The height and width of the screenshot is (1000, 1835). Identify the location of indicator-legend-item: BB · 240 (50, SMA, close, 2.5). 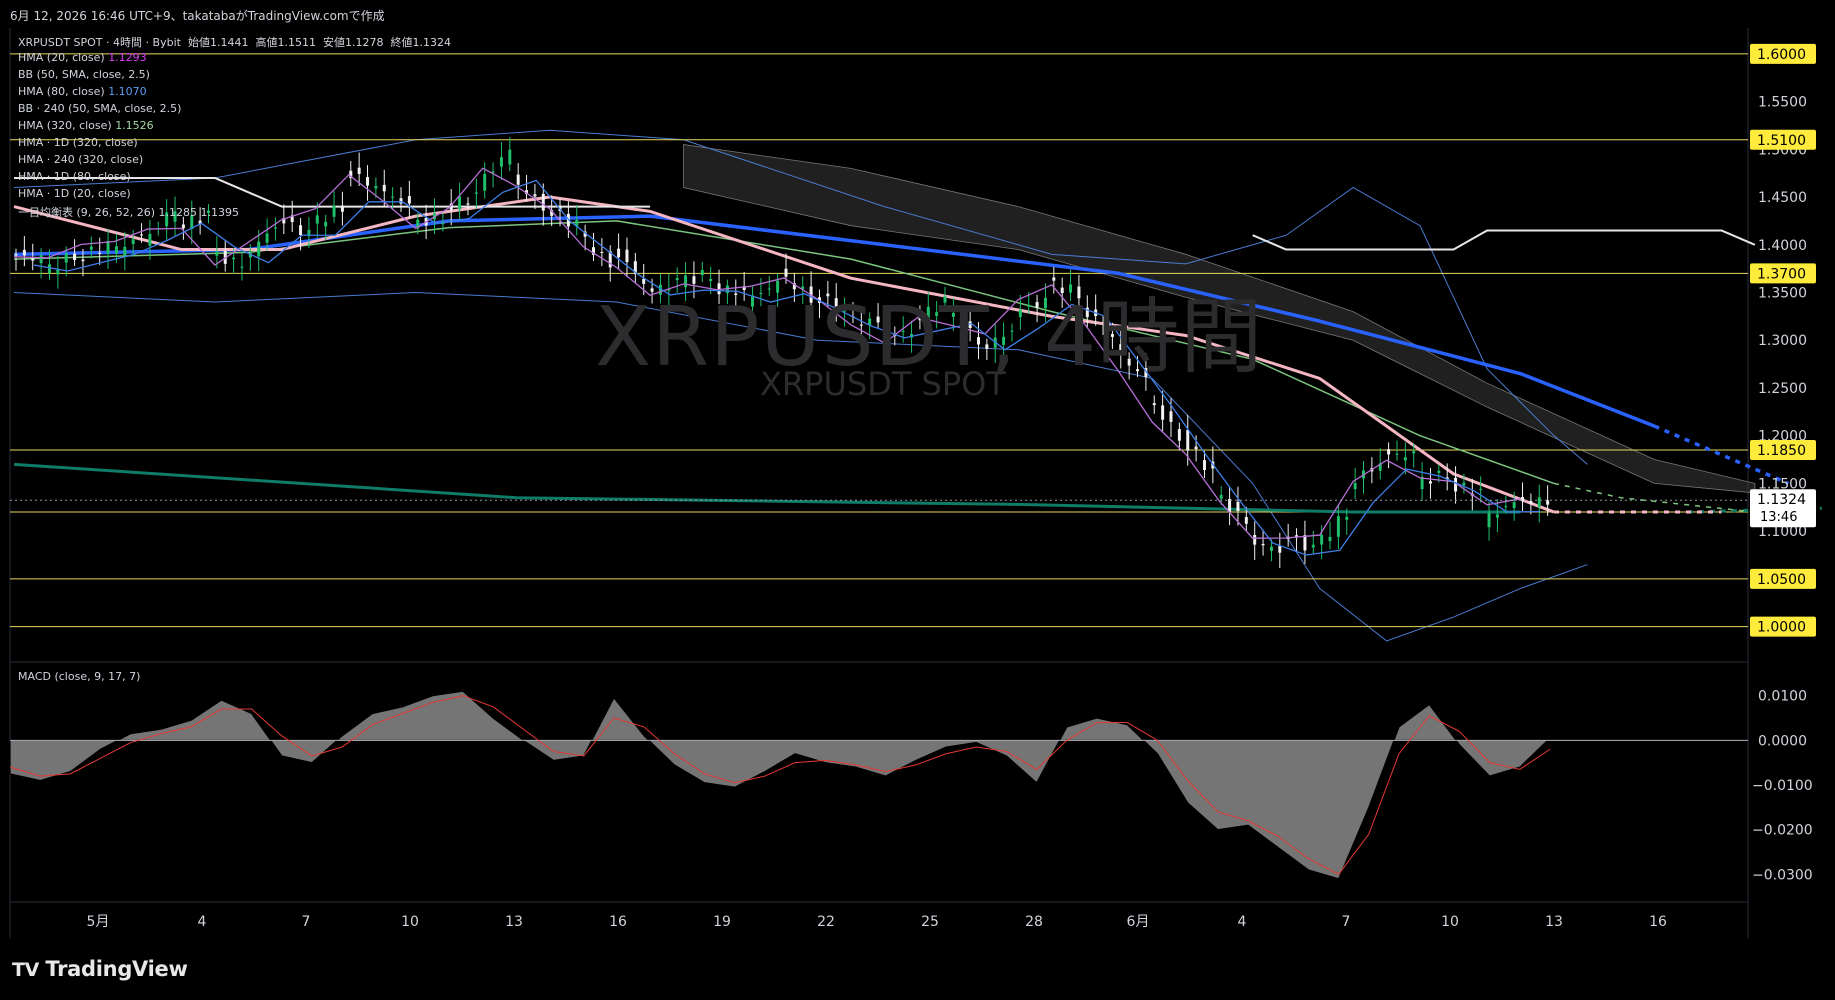
(99, 108).